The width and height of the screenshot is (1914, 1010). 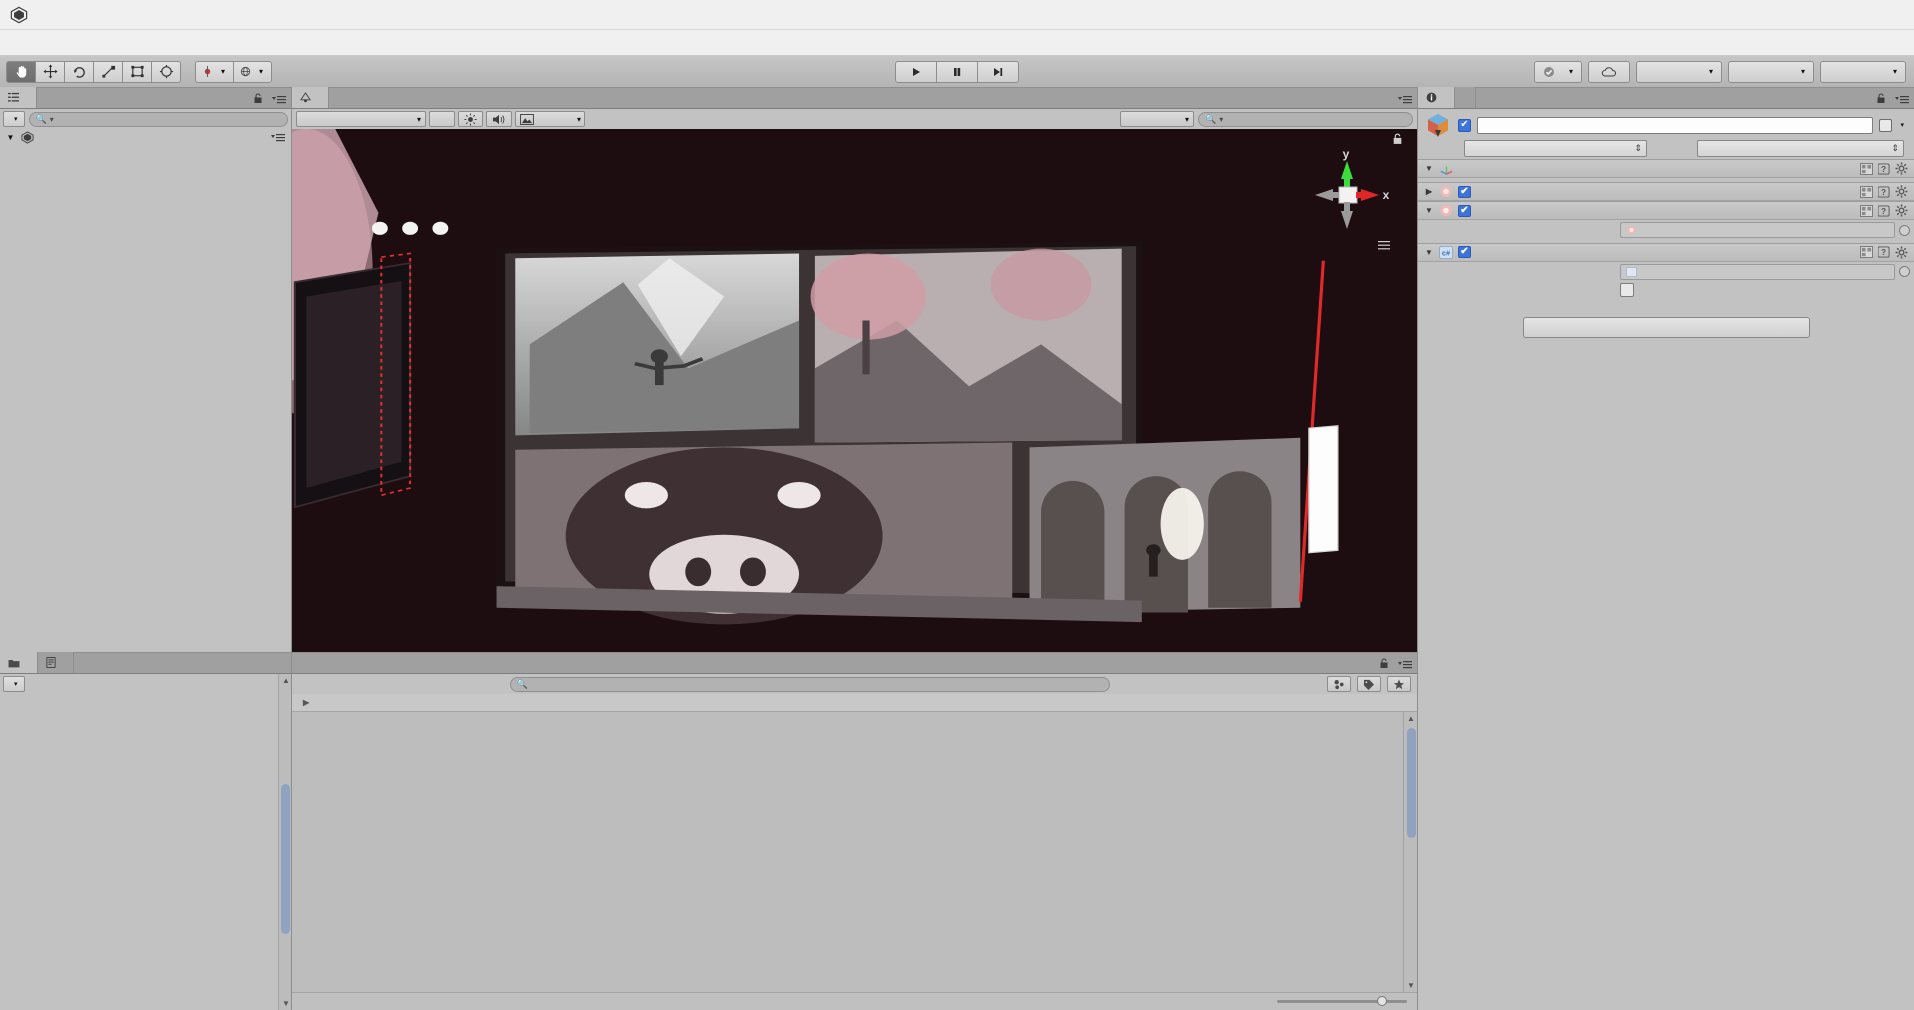 What do you see at coordinates (1666, 252) in the screenshot?
I see `component-header-listener-example: ▼ c# ?` at bounding box center [1666, 252].